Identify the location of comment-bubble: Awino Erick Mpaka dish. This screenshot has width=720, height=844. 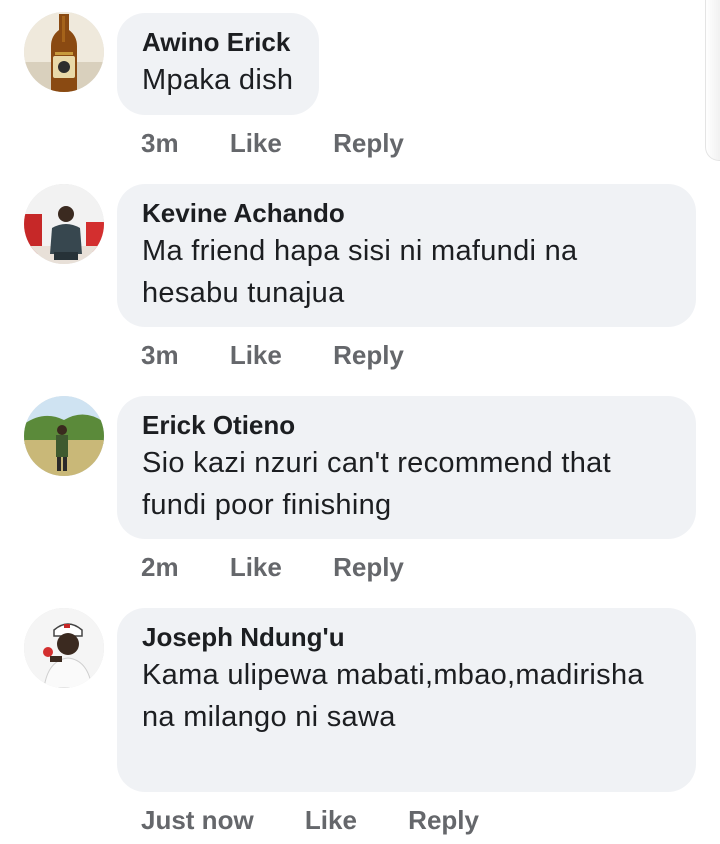
(218, 64).